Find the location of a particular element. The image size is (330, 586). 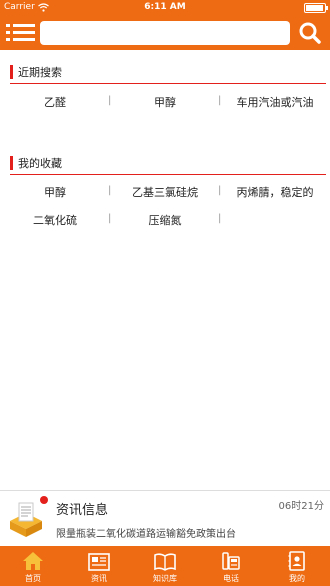

tab-phone: 电话 is located at coordinates (231, 566).